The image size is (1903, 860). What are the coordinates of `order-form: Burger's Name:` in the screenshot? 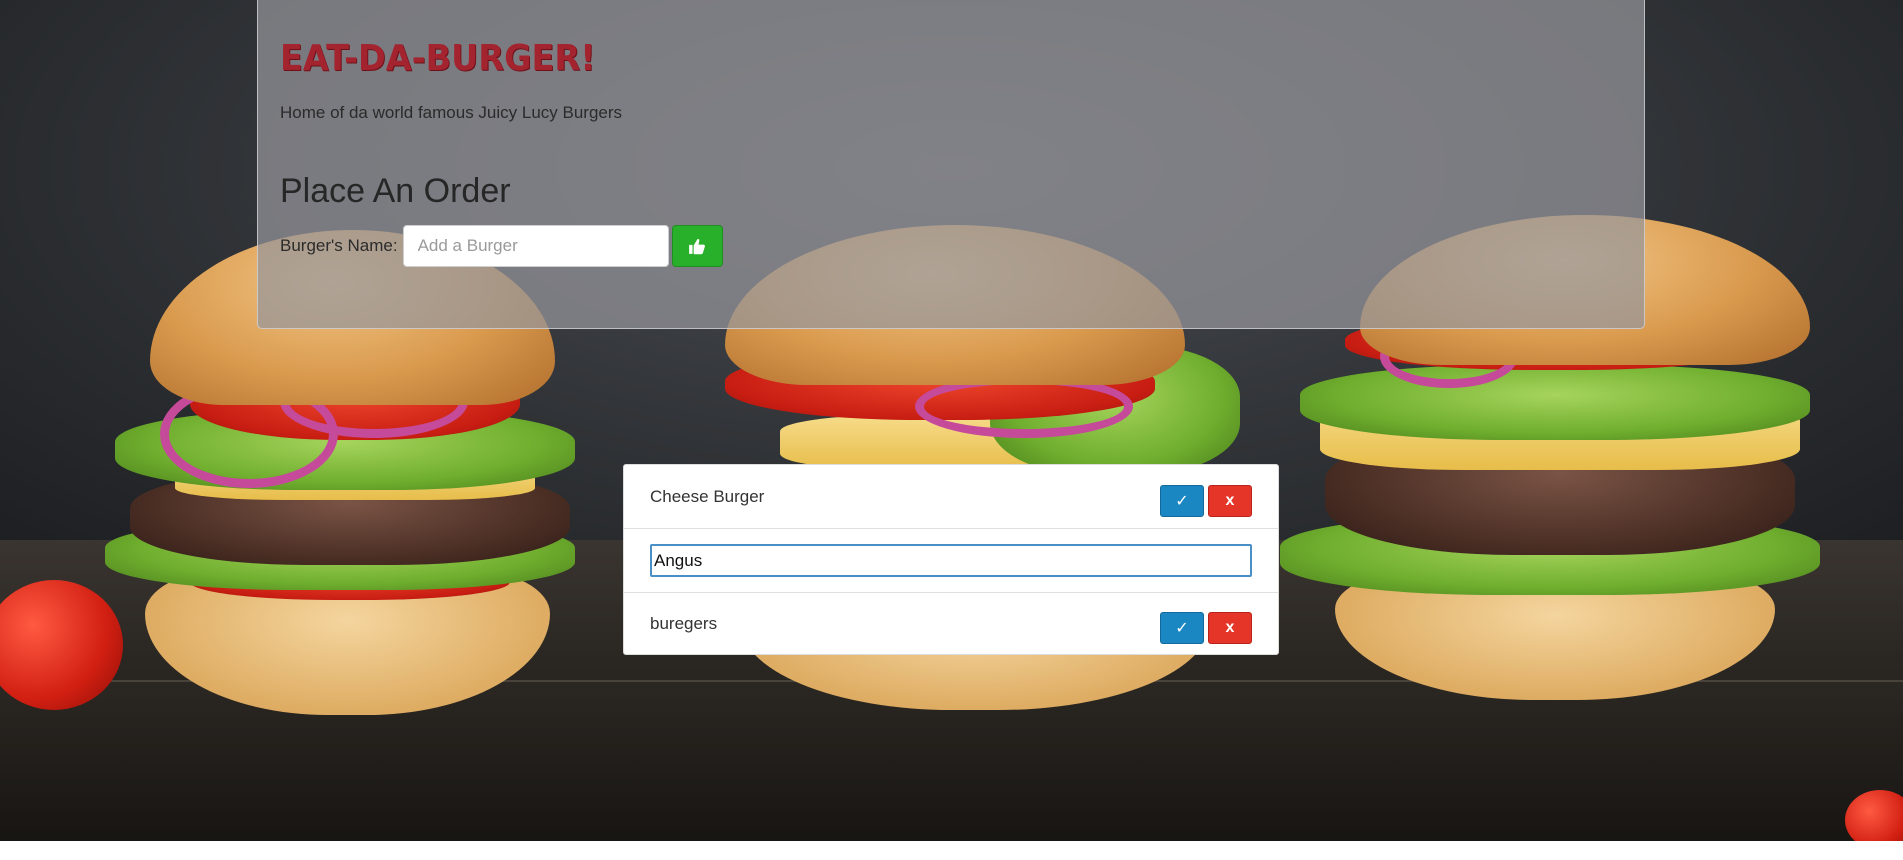 It's located at (501, 246).